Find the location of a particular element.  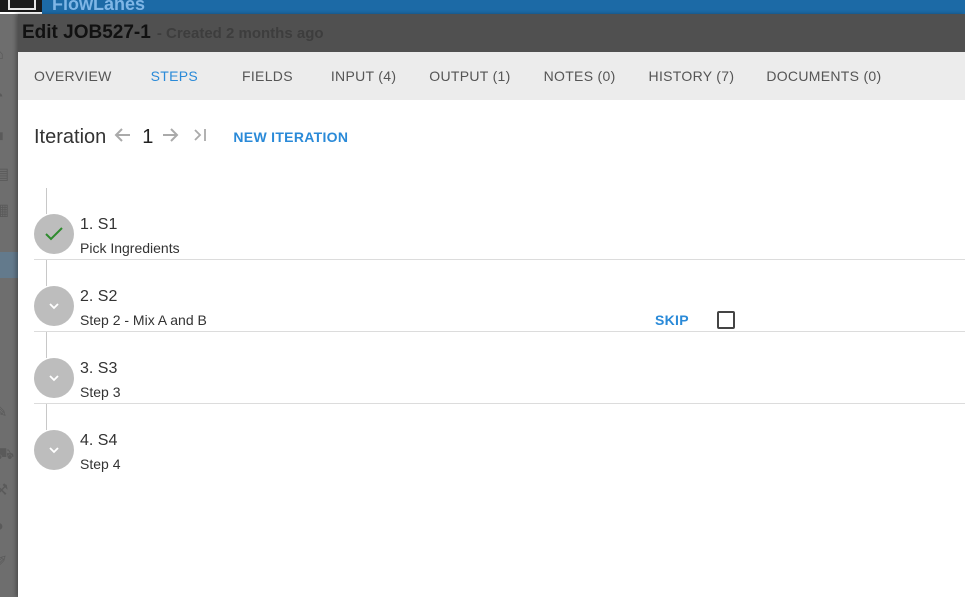

tab-input: INPUT (4) is located at coordinates (363, 76).